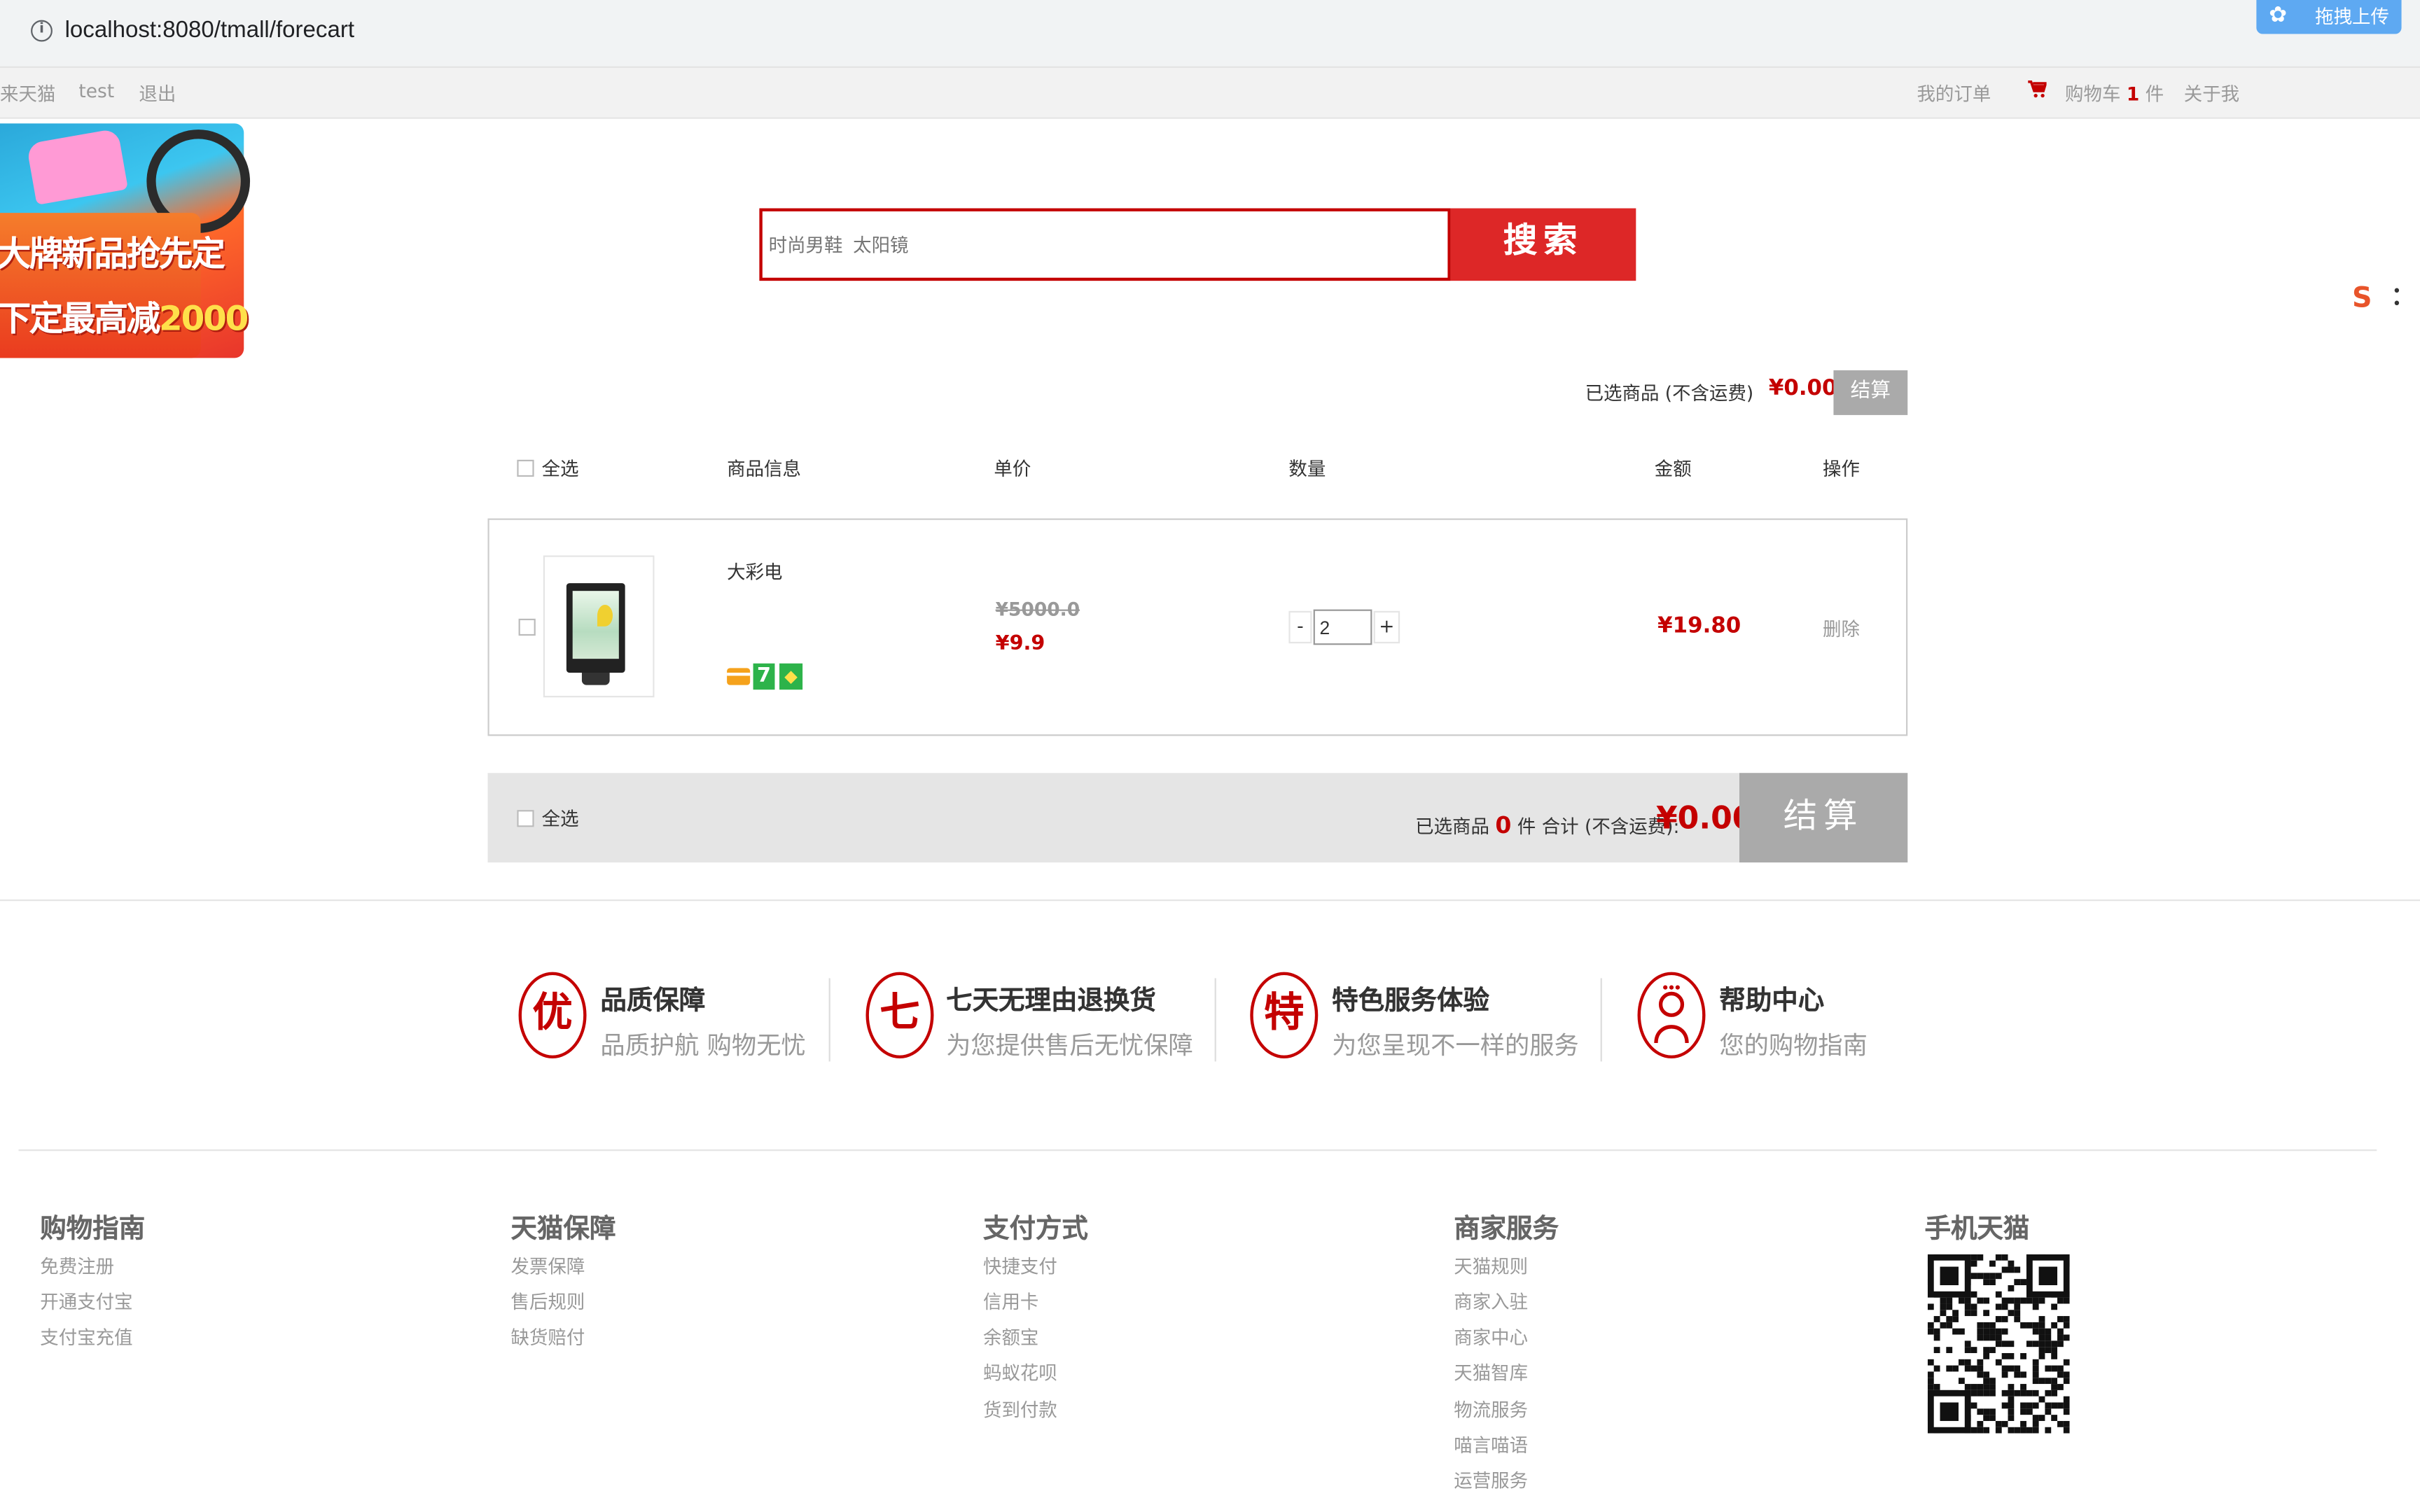  Describe the element at coordinates (1841, 469) in the screenshot. I see `header-operation: 操作` at that location.